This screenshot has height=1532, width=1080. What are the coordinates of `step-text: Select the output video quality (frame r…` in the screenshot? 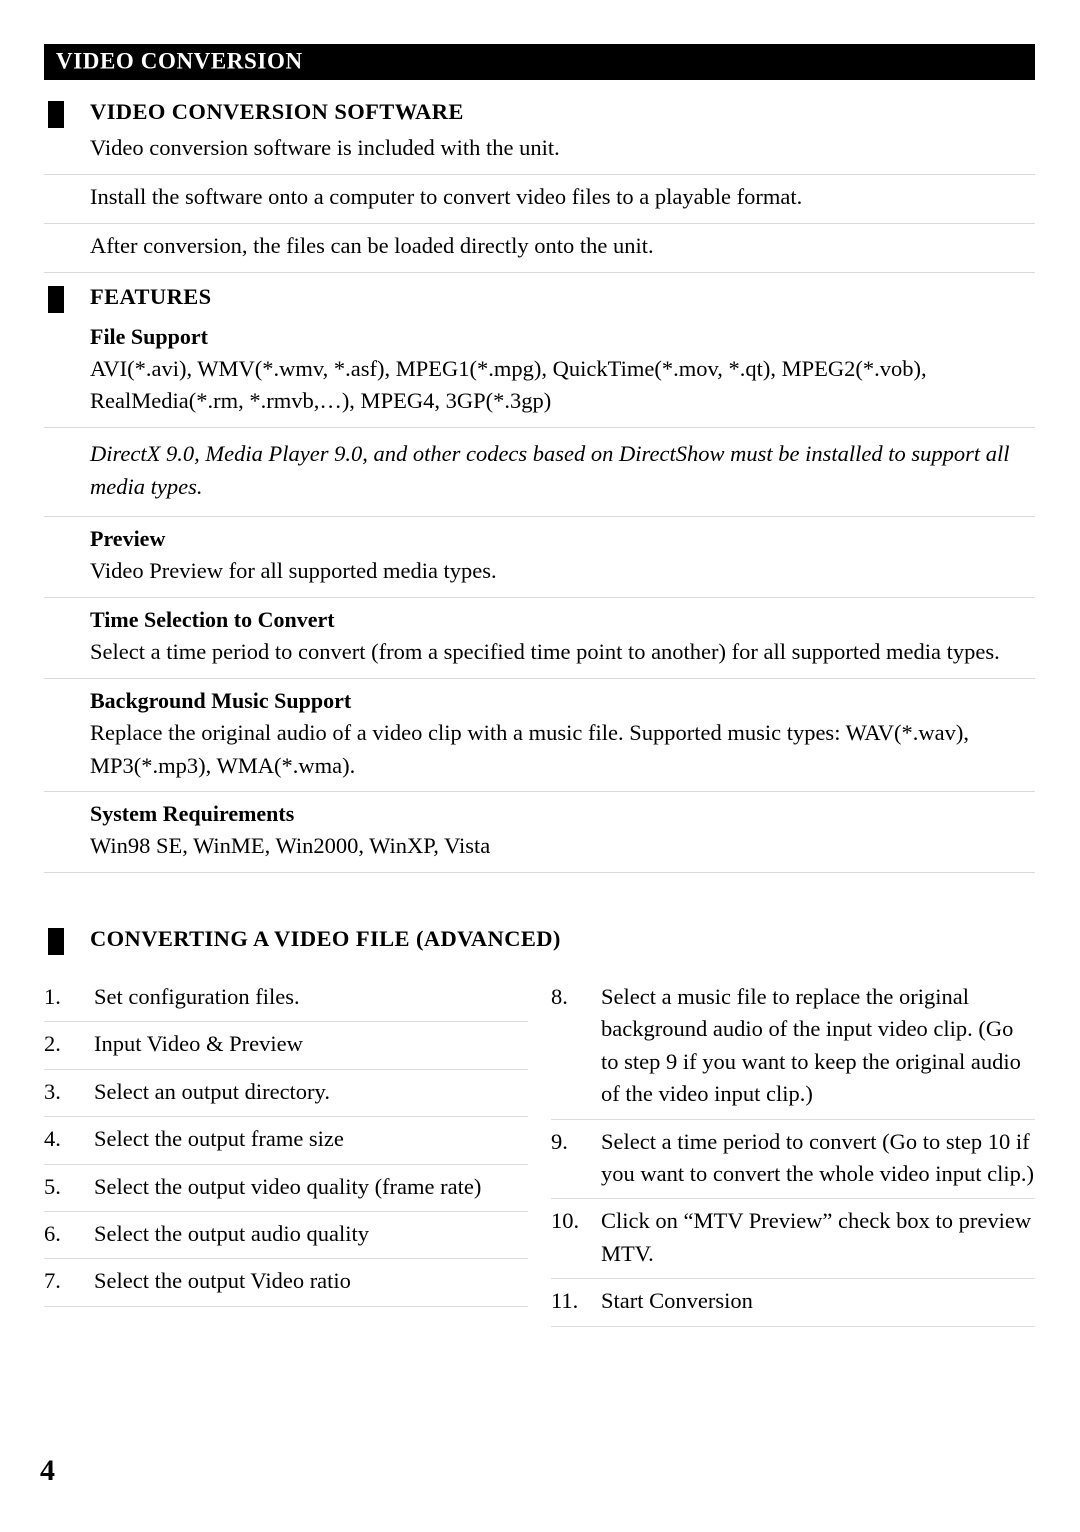 It's located at (288, 1186).